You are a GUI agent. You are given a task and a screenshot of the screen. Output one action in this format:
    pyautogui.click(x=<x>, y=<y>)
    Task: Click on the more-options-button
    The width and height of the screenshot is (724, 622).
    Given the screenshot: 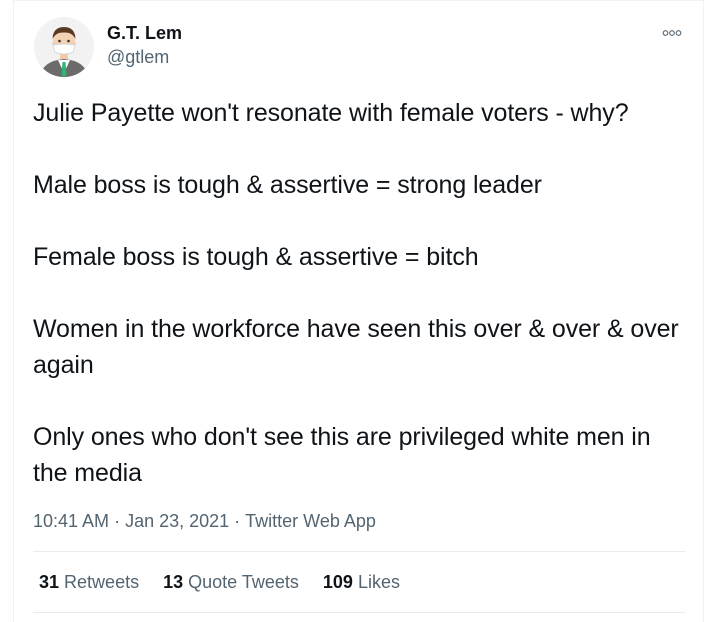 What is the action you would take?
    pyautogui.click(x=672, y=33)
    